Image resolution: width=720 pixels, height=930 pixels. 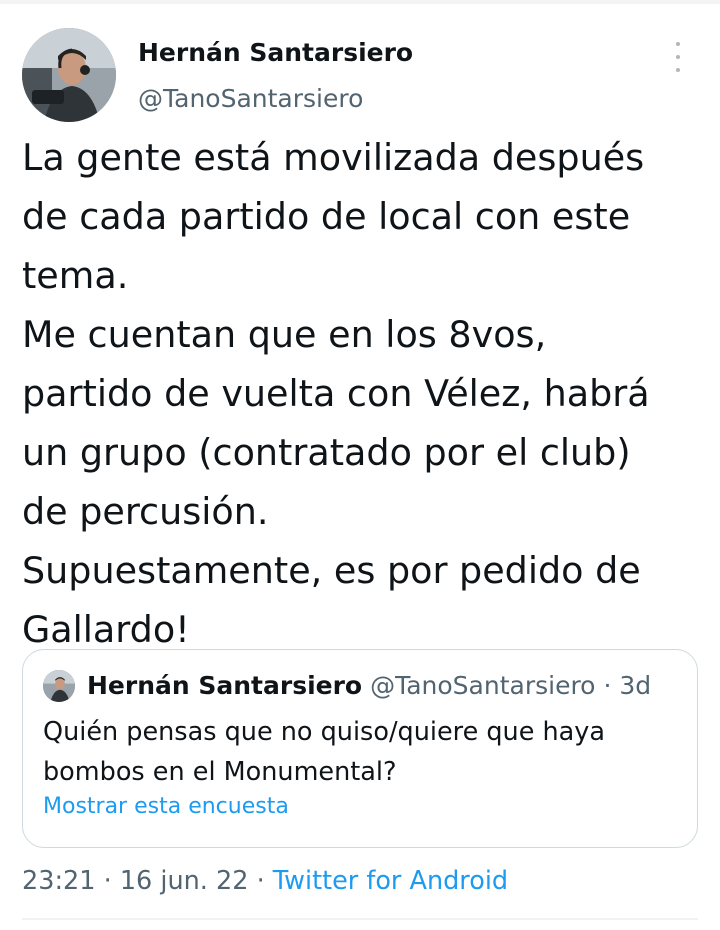 What do you see at coordinates (59, 881) in the screenshot?
I see `tweet-time: 23:21` at bounding box center [59, 881].